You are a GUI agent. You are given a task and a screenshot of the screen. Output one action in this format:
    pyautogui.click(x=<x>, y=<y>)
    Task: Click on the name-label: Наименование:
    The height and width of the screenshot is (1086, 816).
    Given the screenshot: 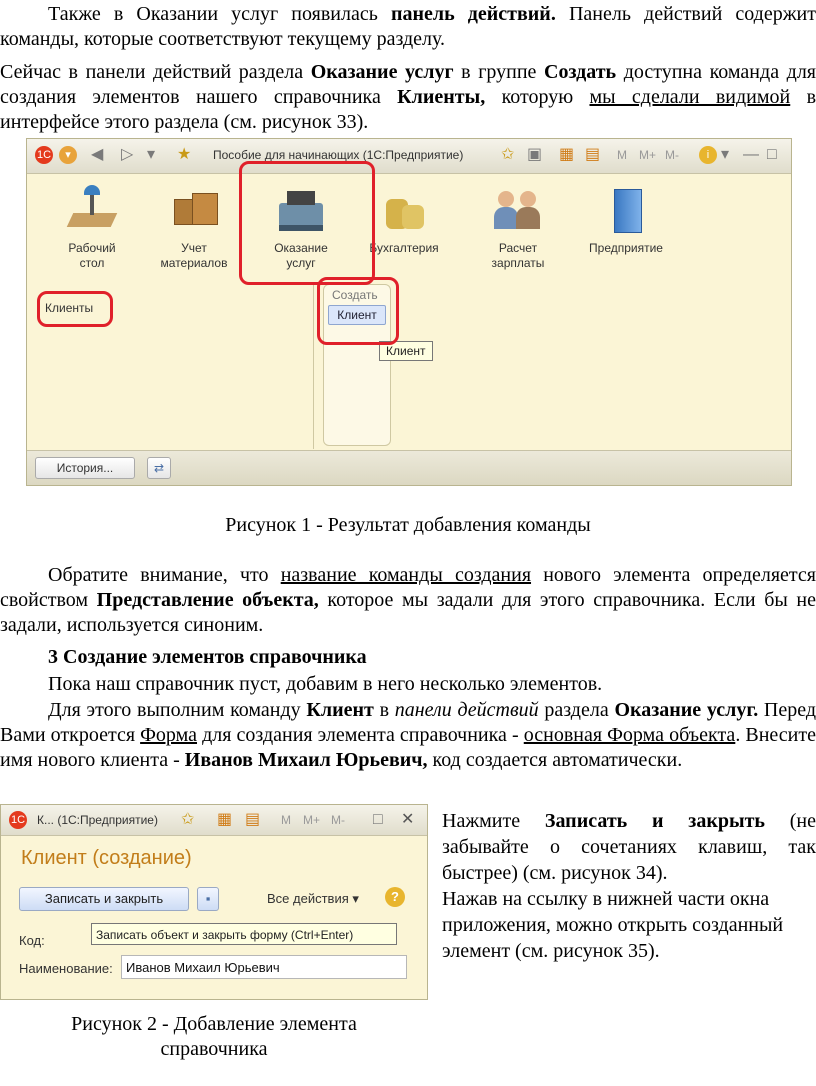 What is the action you would take?
    pyautogui.click(x=66, y=968)
    